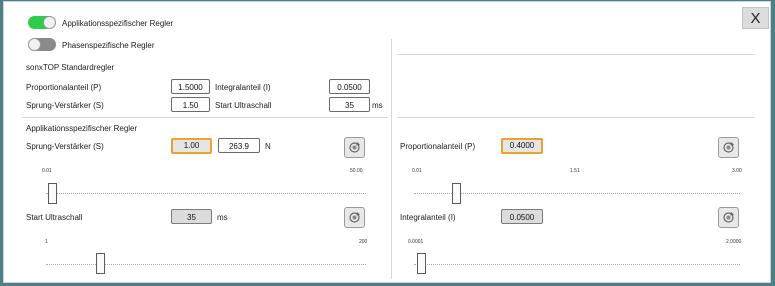  What do you see at coordinates (349, 104) in the screenshot?
I see `std-u-input: 35` at bounding box center [349, 104].